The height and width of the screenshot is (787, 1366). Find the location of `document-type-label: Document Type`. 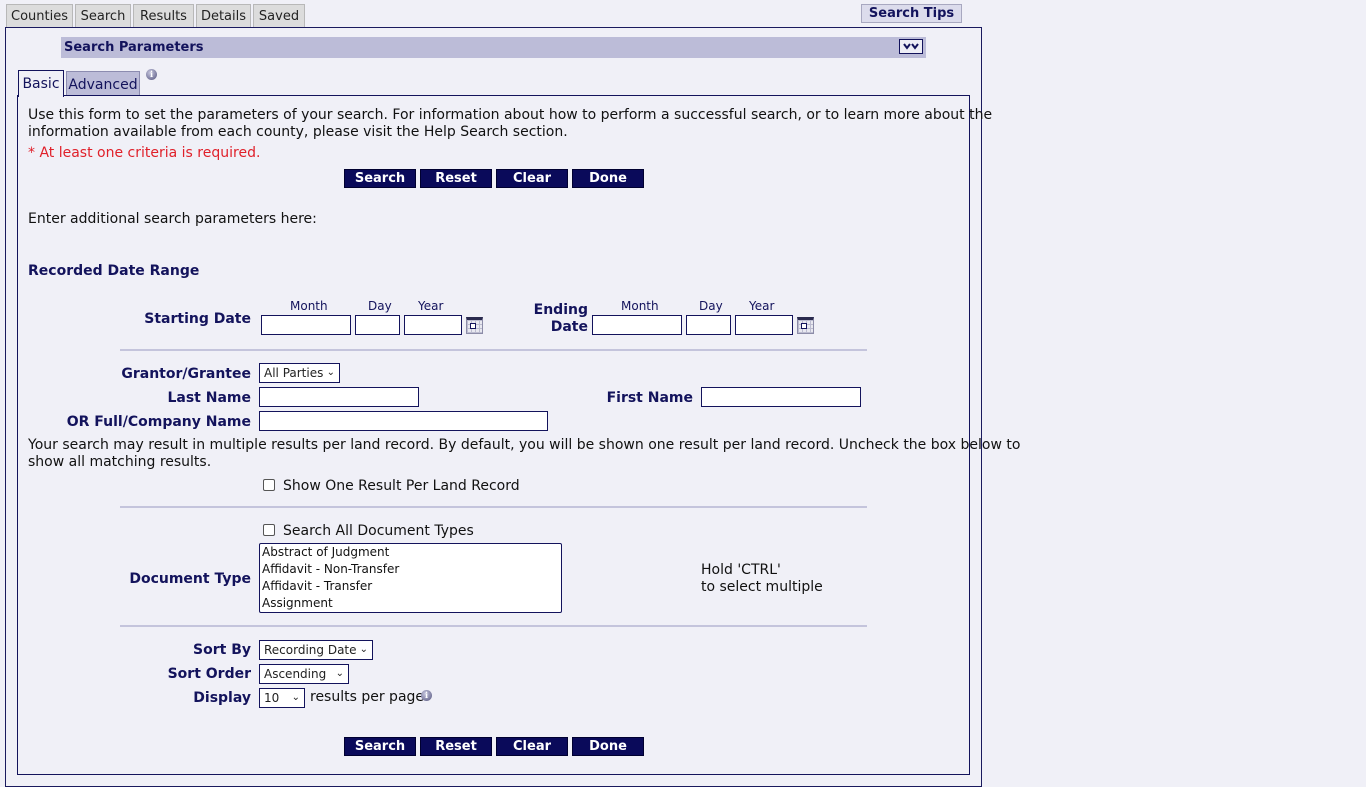

document-type-label: Document Type is located at coordinates (190, 579).